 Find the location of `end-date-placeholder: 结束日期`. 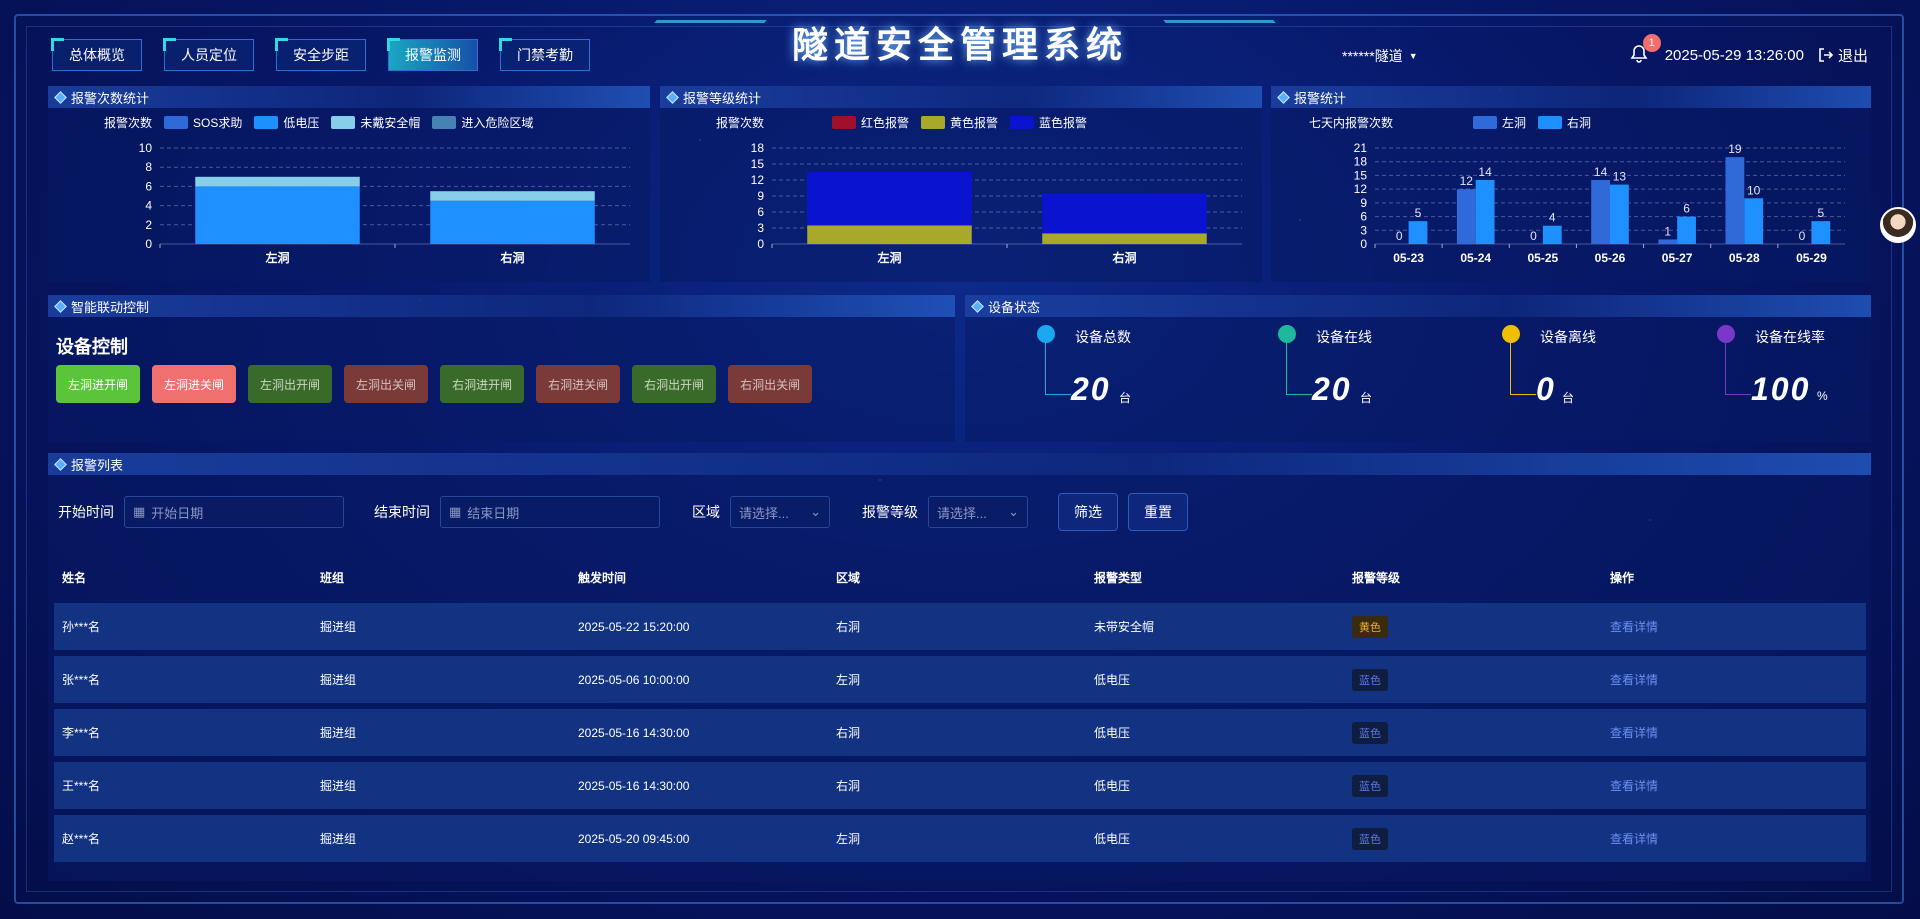

end-date-placeholder: 结束日期 is located at coordinates (493, 513).